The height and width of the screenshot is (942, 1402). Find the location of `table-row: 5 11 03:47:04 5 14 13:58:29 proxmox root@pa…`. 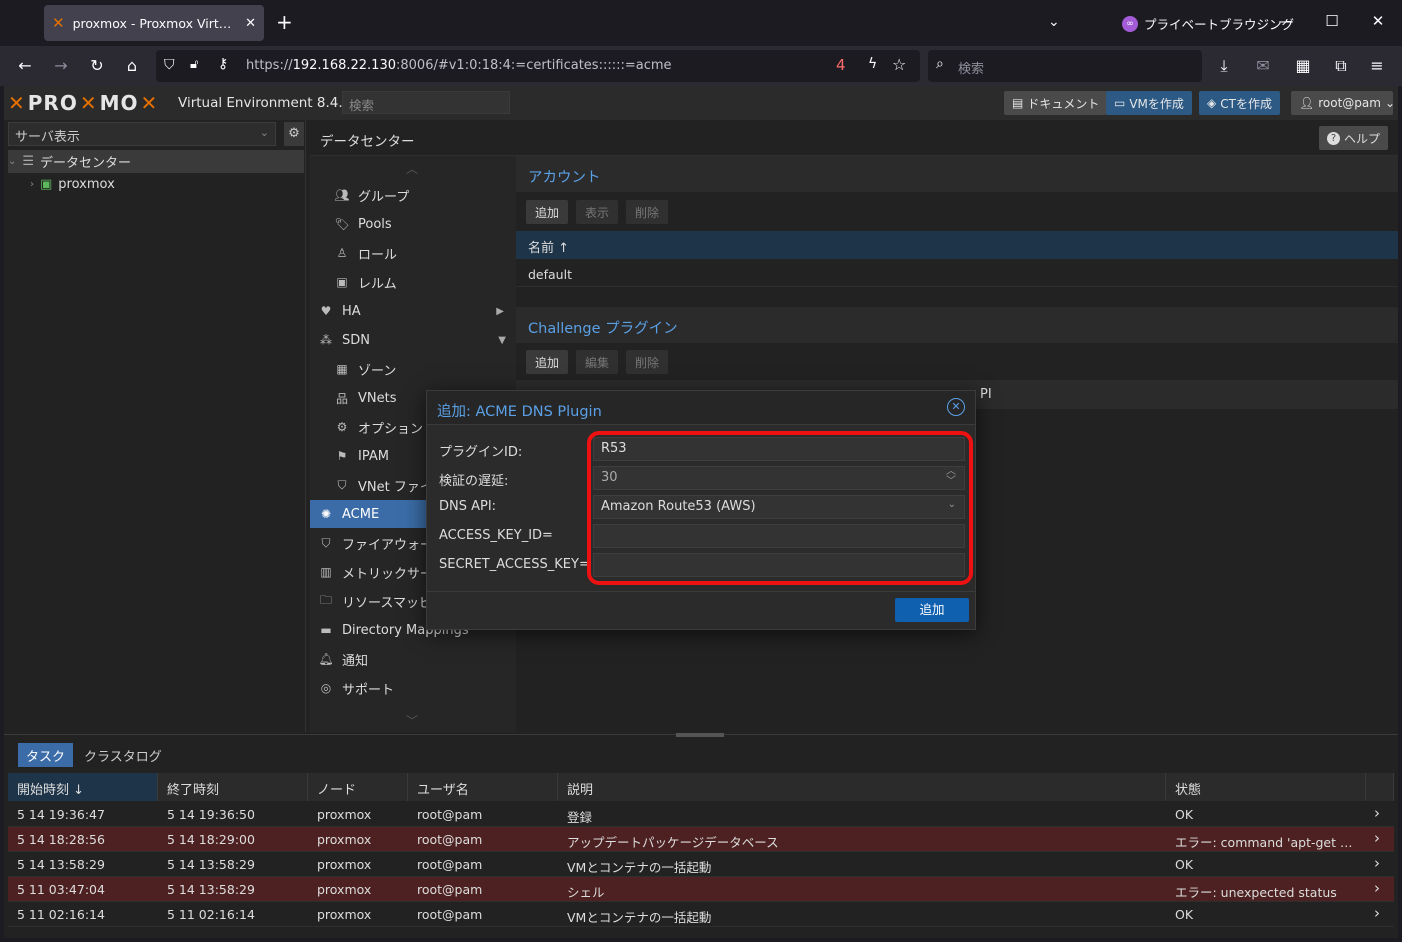

table-row: 5 11 03:47:04 5 14 13:58:29 proxmox root@pa… is located at coordinates (701, 889).